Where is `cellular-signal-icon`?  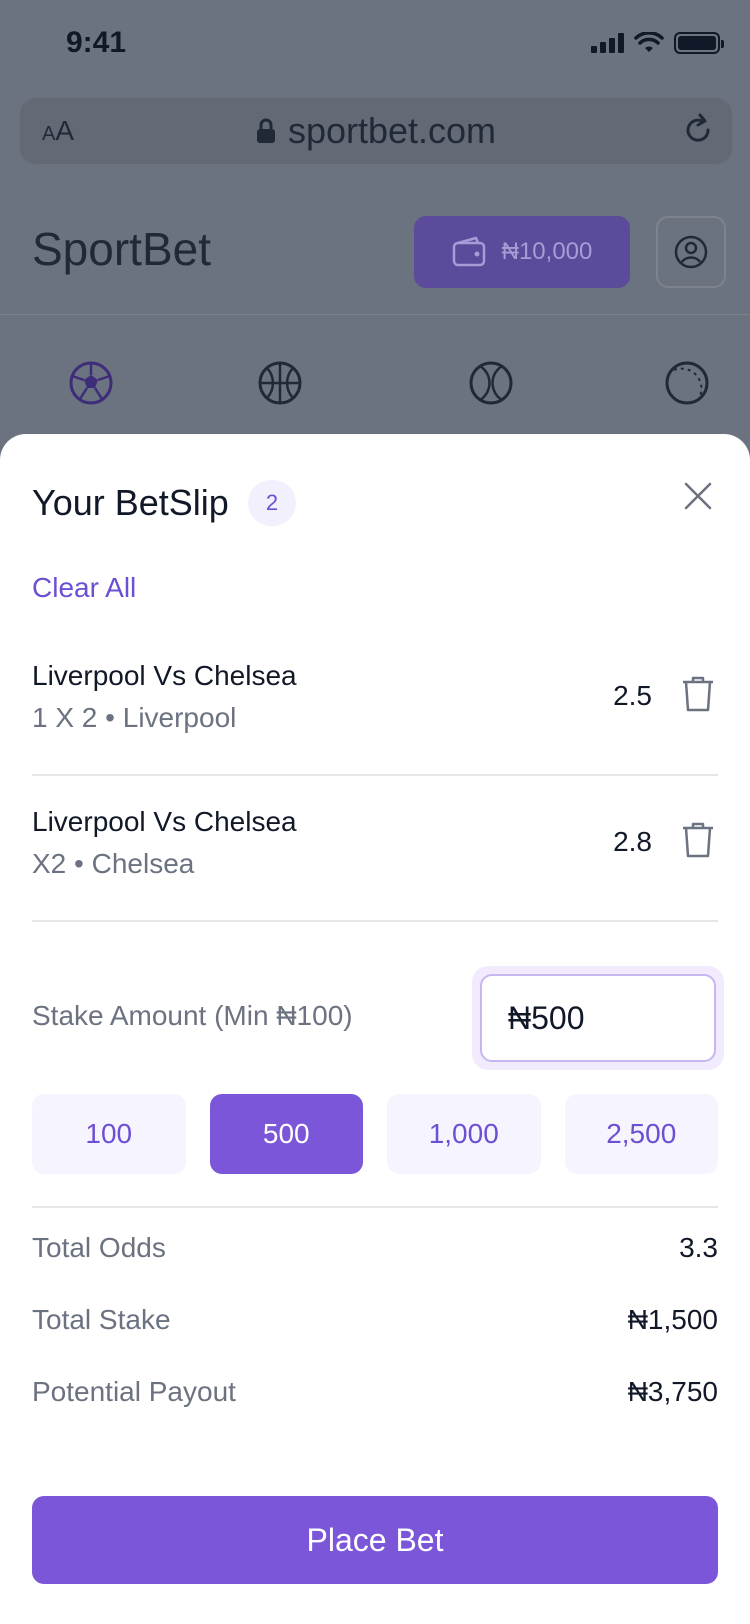 cellular-signal-icon is located at coordinates (607, 43).